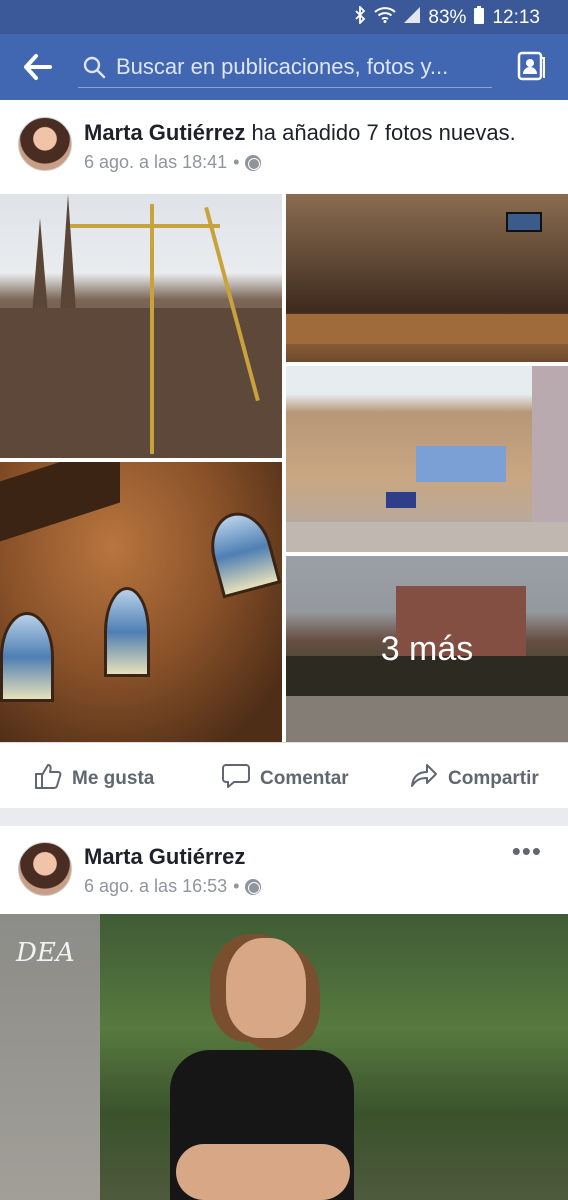 Image resolution: width=568 pixels, height=1200 pixels. Describe the element at coordinates (236, 779) in the screenshot. I see `comment-icon` at that location.